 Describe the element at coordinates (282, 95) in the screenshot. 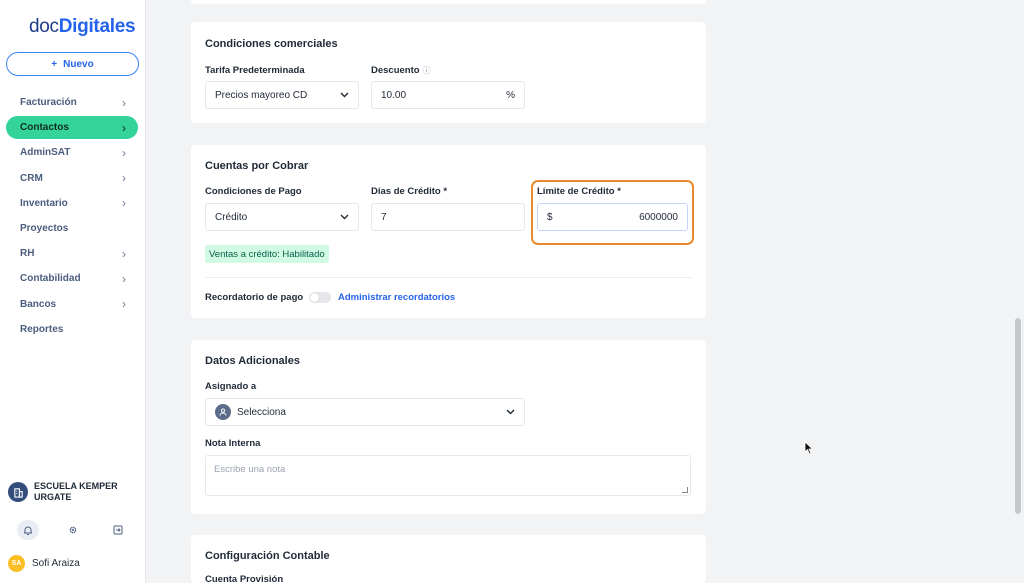

I see `rate-select: Precios mayoreo CD` at that location.